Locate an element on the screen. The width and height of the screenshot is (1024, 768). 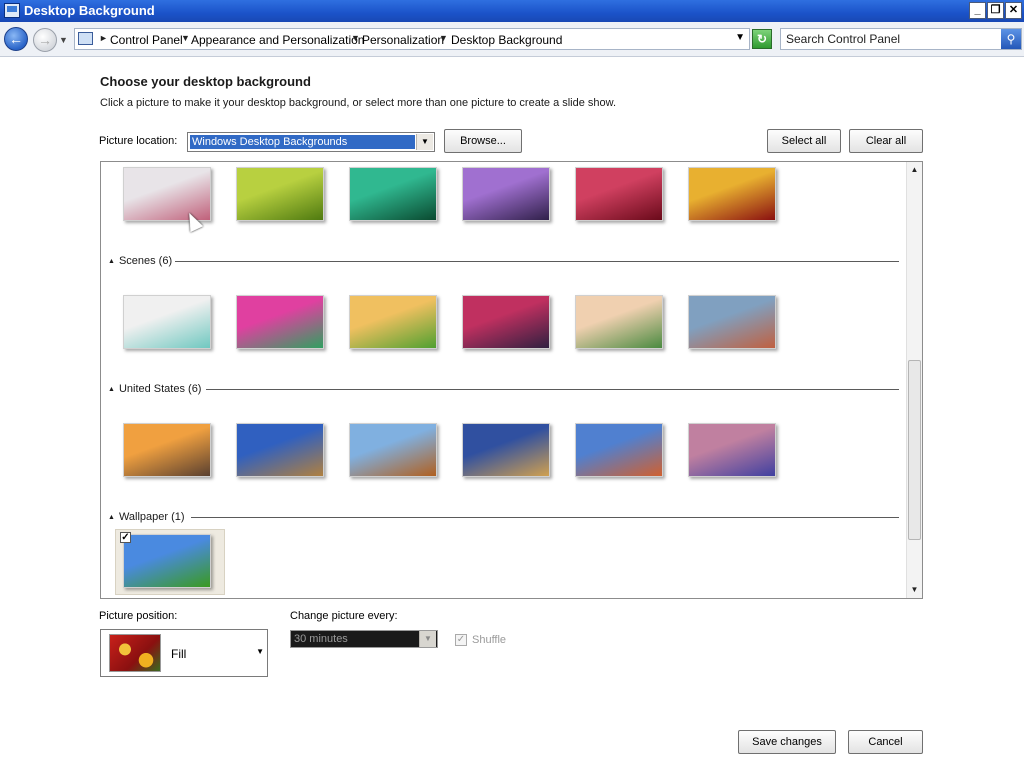
refresh-icon: ↻ is located at coordinates (762, 39).